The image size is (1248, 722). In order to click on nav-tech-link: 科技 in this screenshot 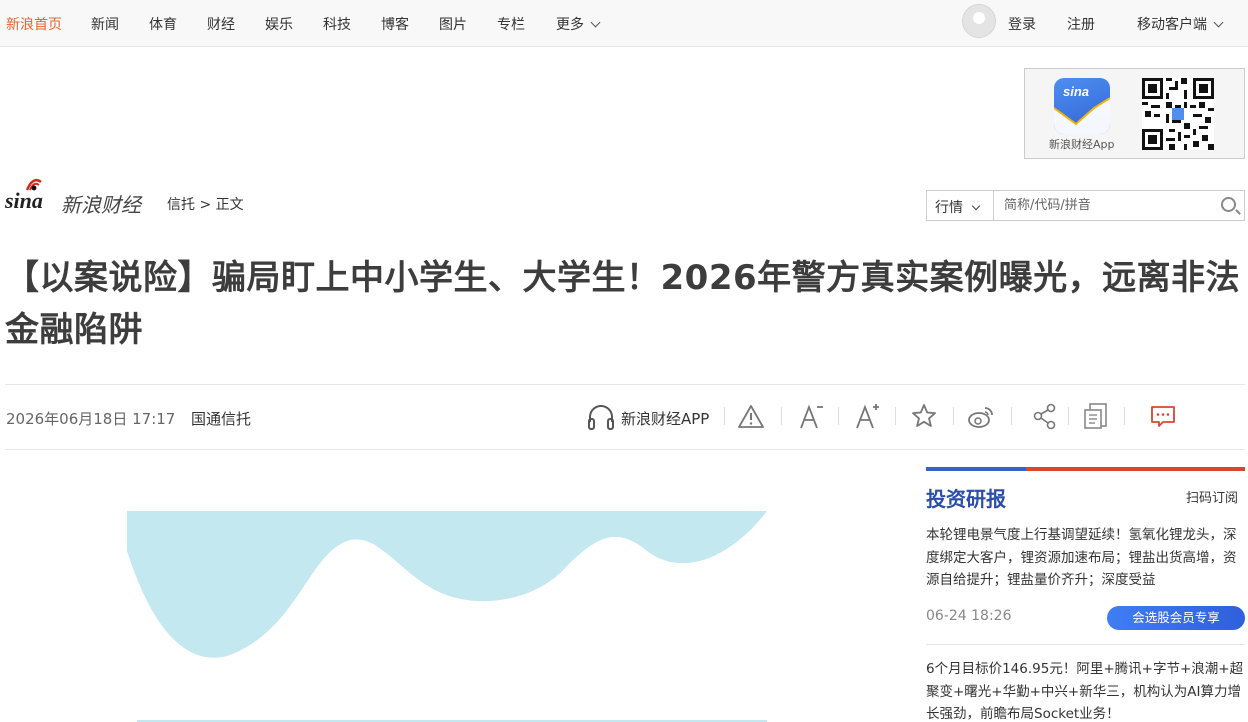, I will do `click(337, 24)`.